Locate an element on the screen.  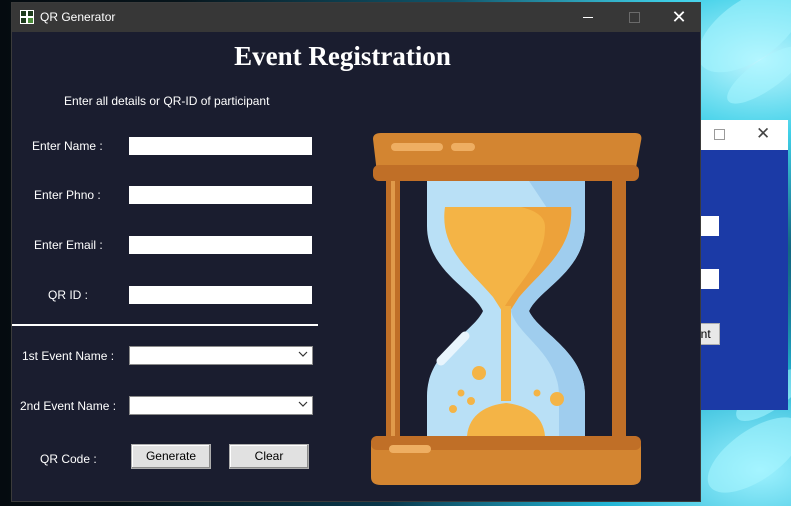
email-field is located at coordinates (220, 245).